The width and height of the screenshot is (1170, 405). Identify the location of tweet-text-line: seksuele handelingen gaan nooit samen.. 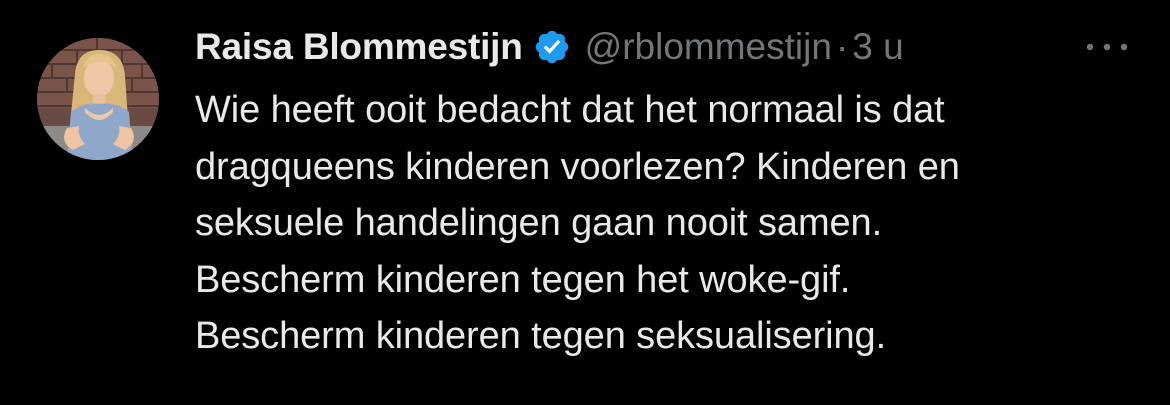
(539, 223).